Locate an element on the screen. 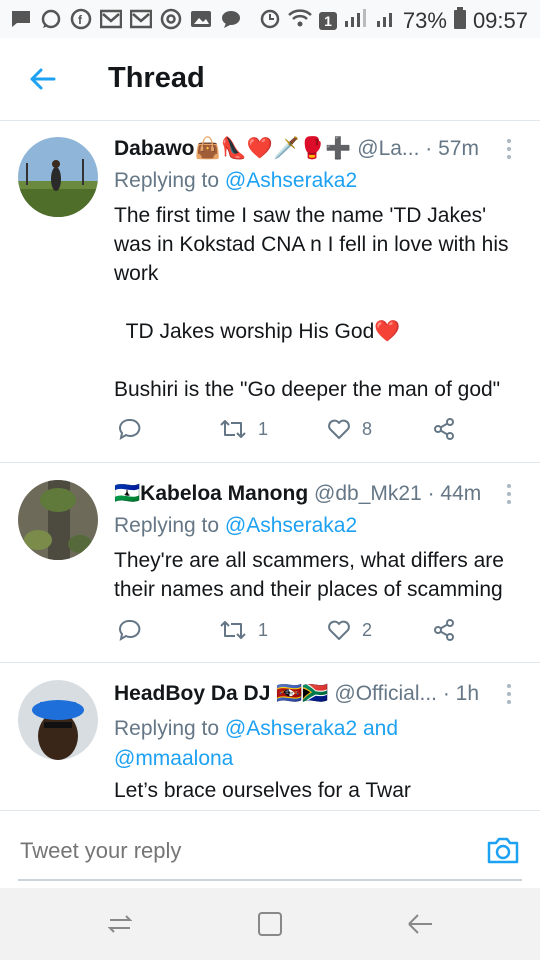  email-at-icon is located at coordinates (171, 19).